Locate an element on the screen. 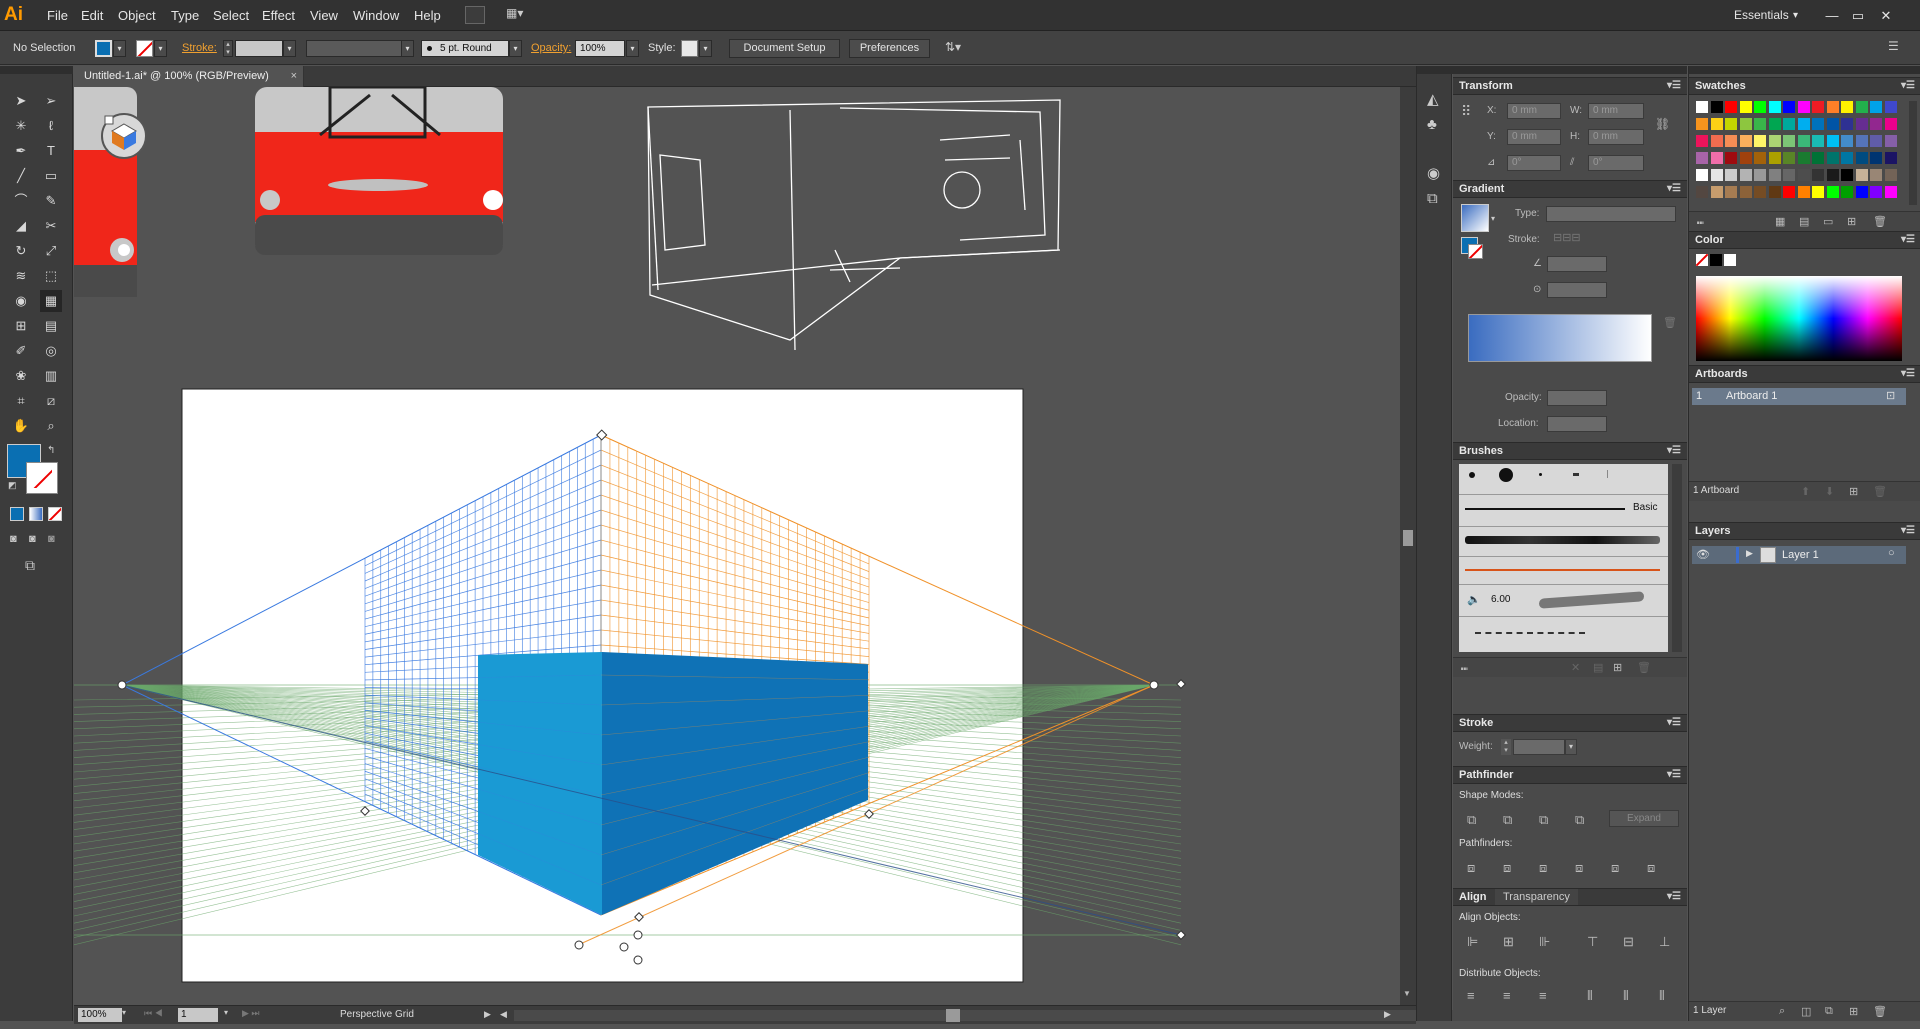  reference-point-icon: ⠿ is located at coordinates (1466, 111).